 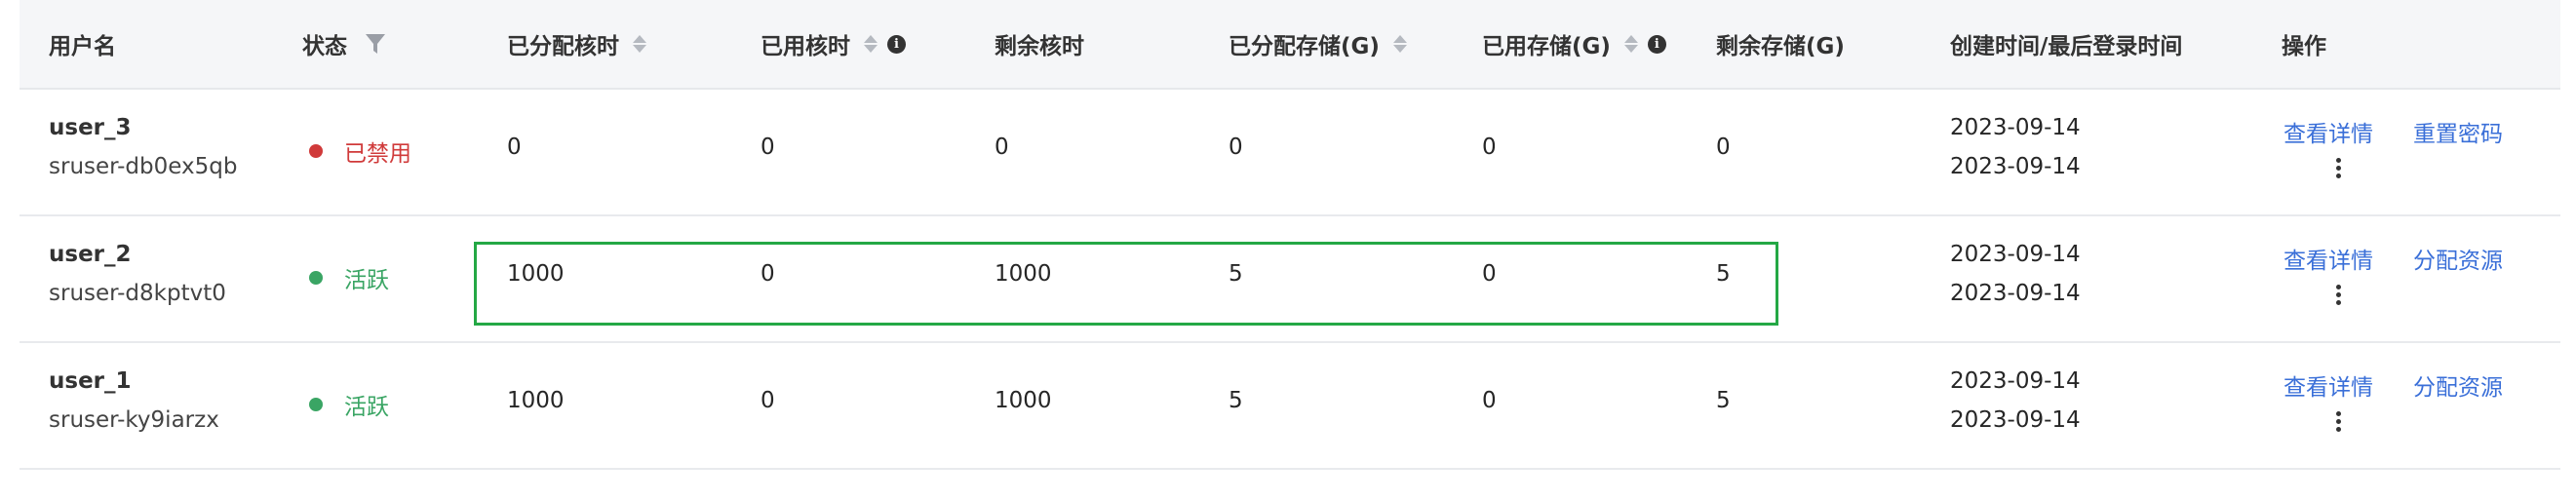 I want to click on column-header-label: 用户名, so click(x=82, y=46).